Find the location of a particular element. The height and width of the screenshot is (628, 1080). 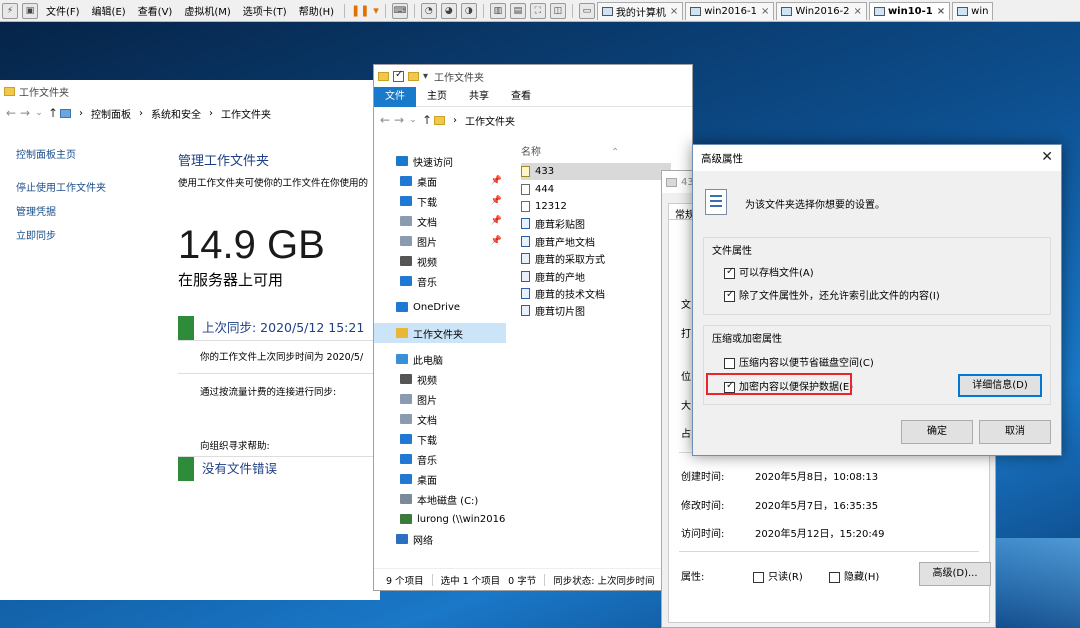

vm-tab-win10-1: win10-1 × is located at coordinates (909, 10).